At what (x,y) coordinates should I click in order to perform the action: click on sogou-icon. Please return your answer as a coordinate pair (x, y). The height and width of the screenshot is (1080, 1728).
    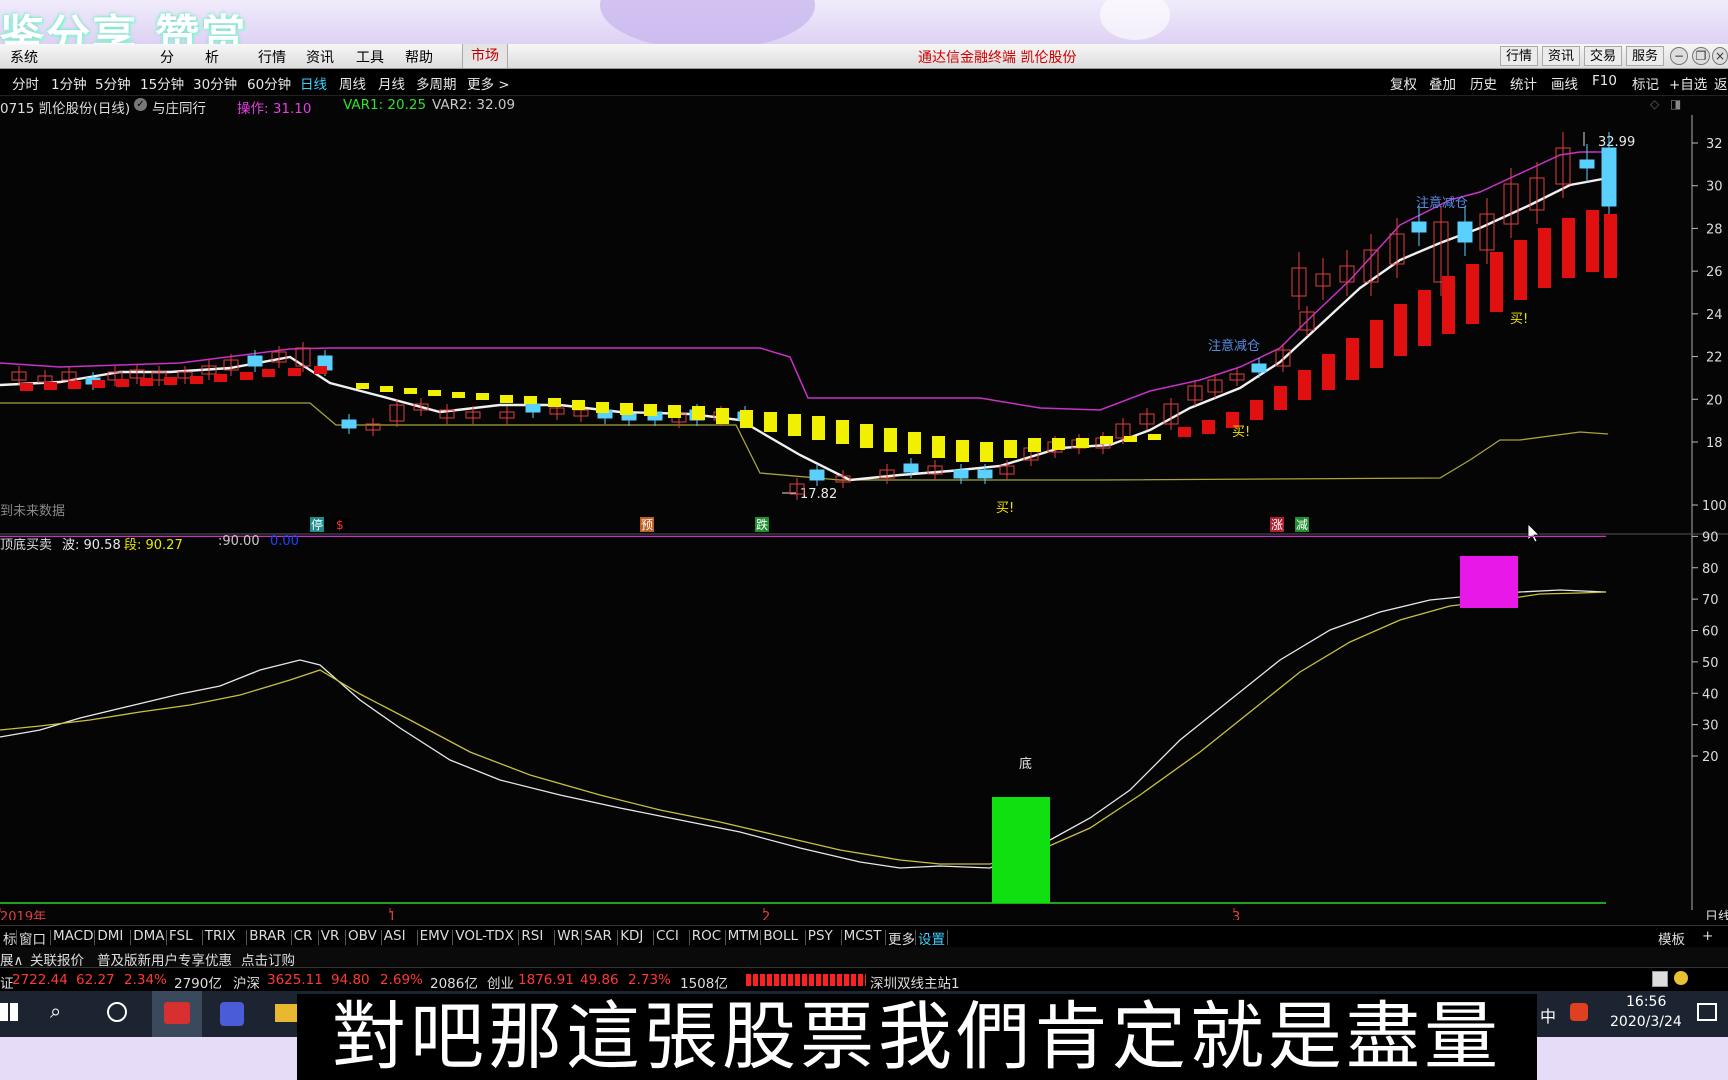
    Looking at the image, I should click on (1579, 1012).